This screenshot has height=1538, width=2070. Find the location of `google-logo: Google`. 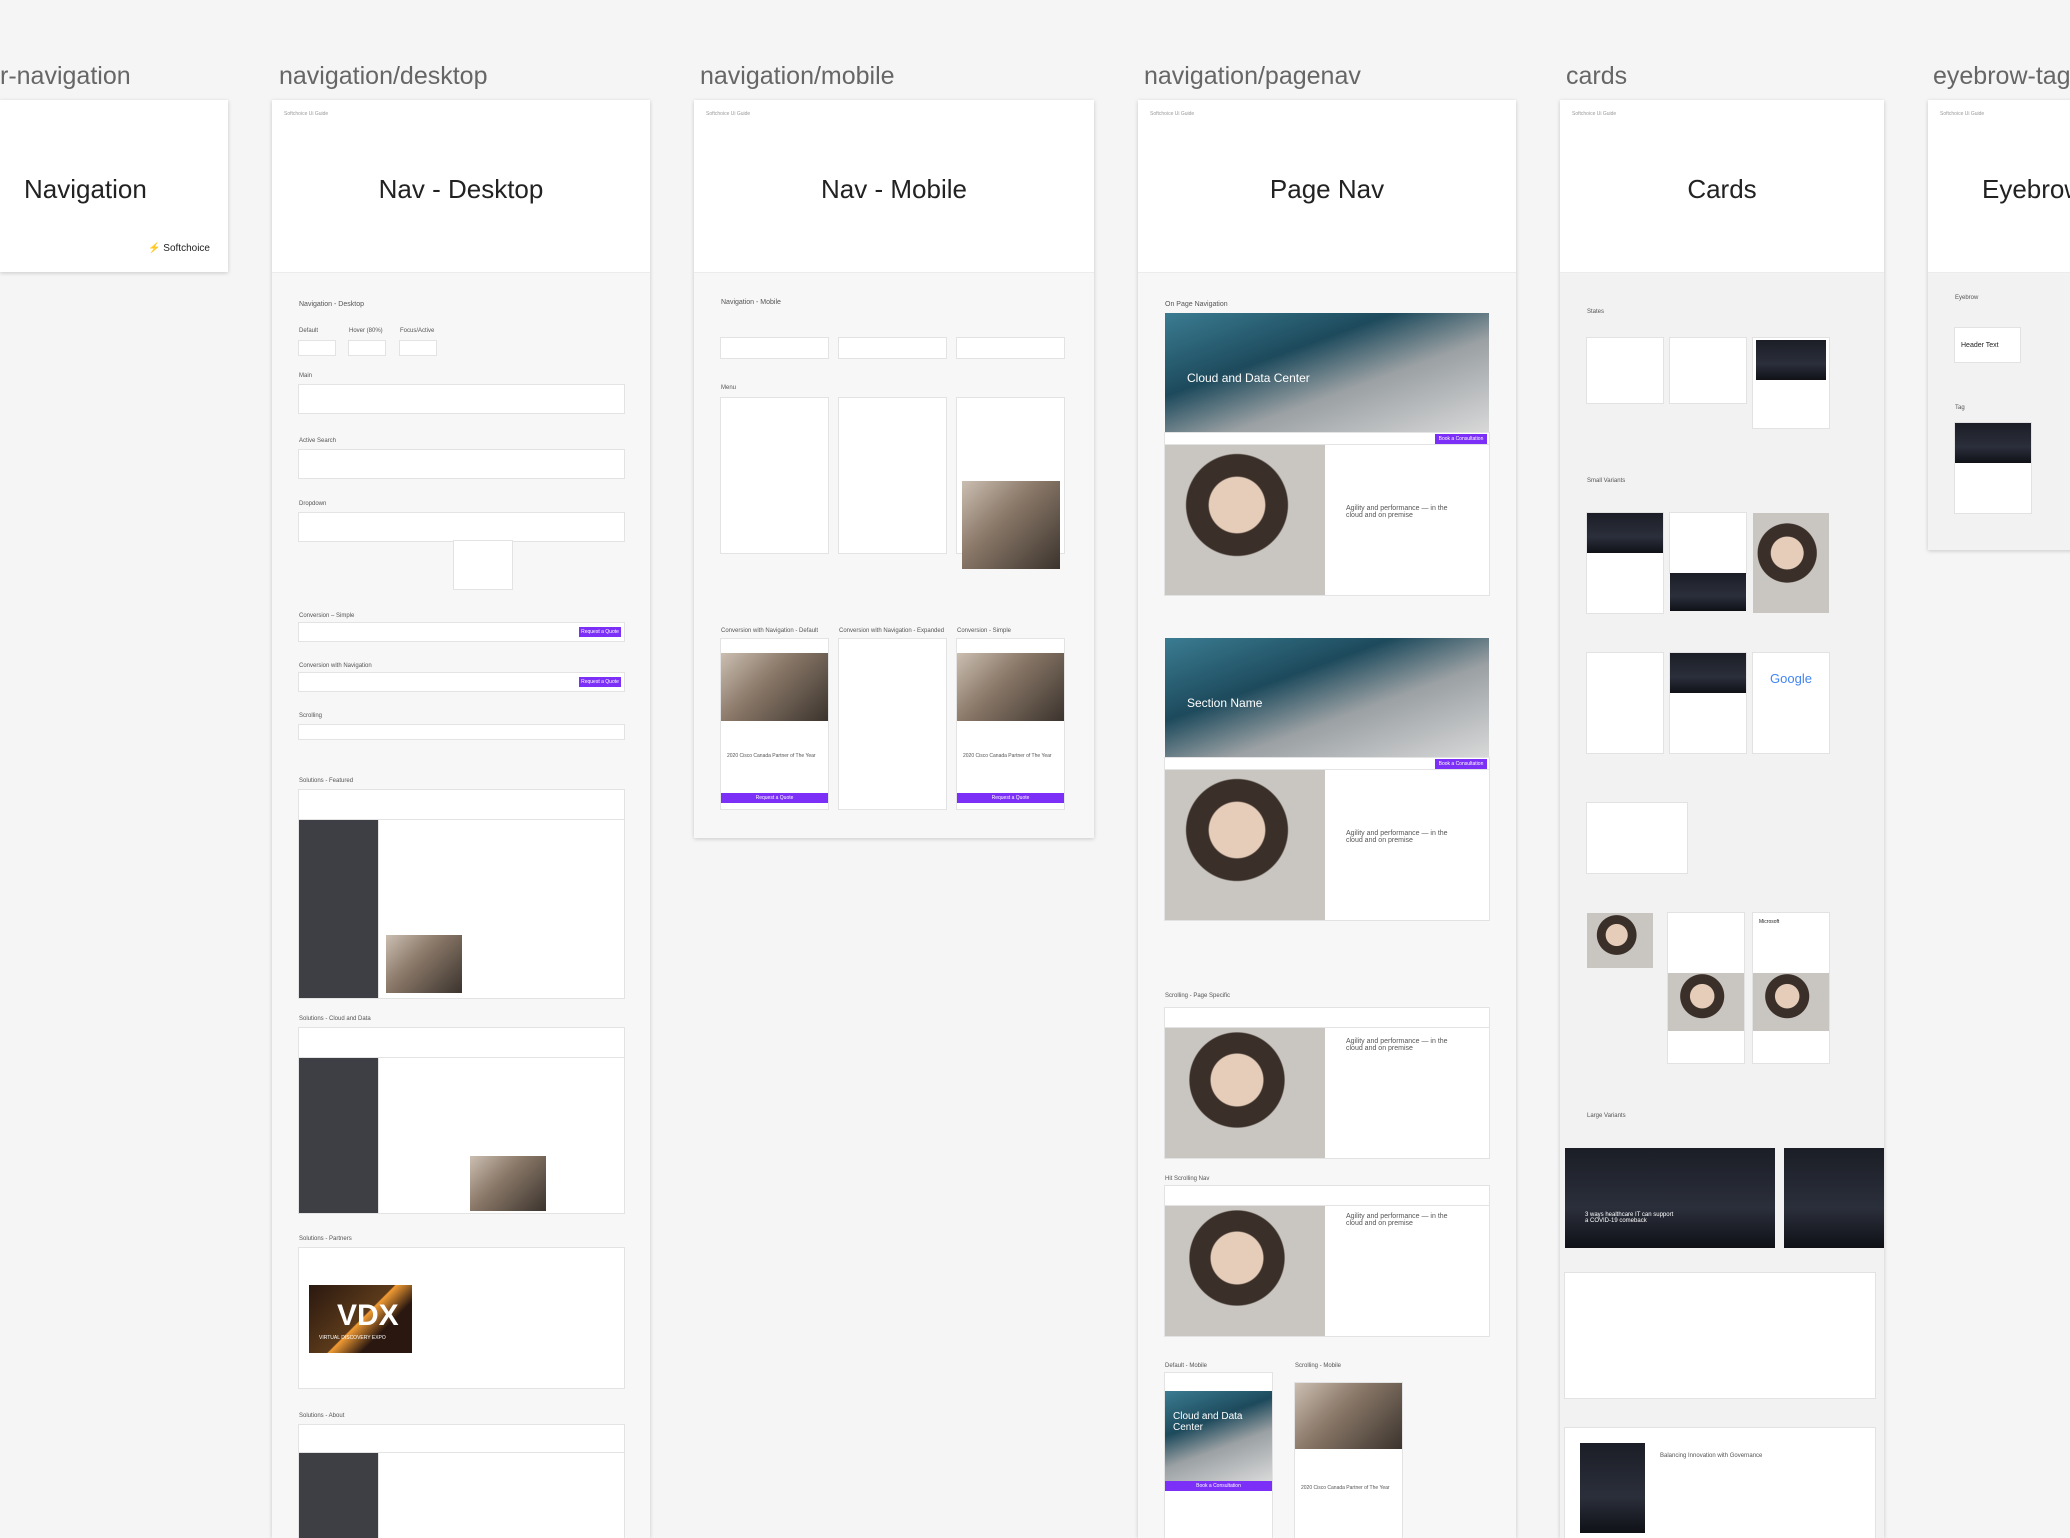

google-logo: Google is located at coordinates (1791, 678).